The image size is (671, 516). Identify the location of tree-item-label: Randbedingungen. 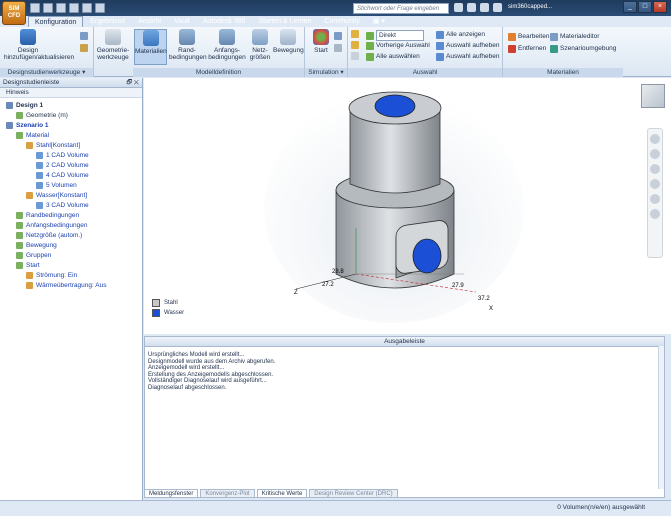
(53, 215).